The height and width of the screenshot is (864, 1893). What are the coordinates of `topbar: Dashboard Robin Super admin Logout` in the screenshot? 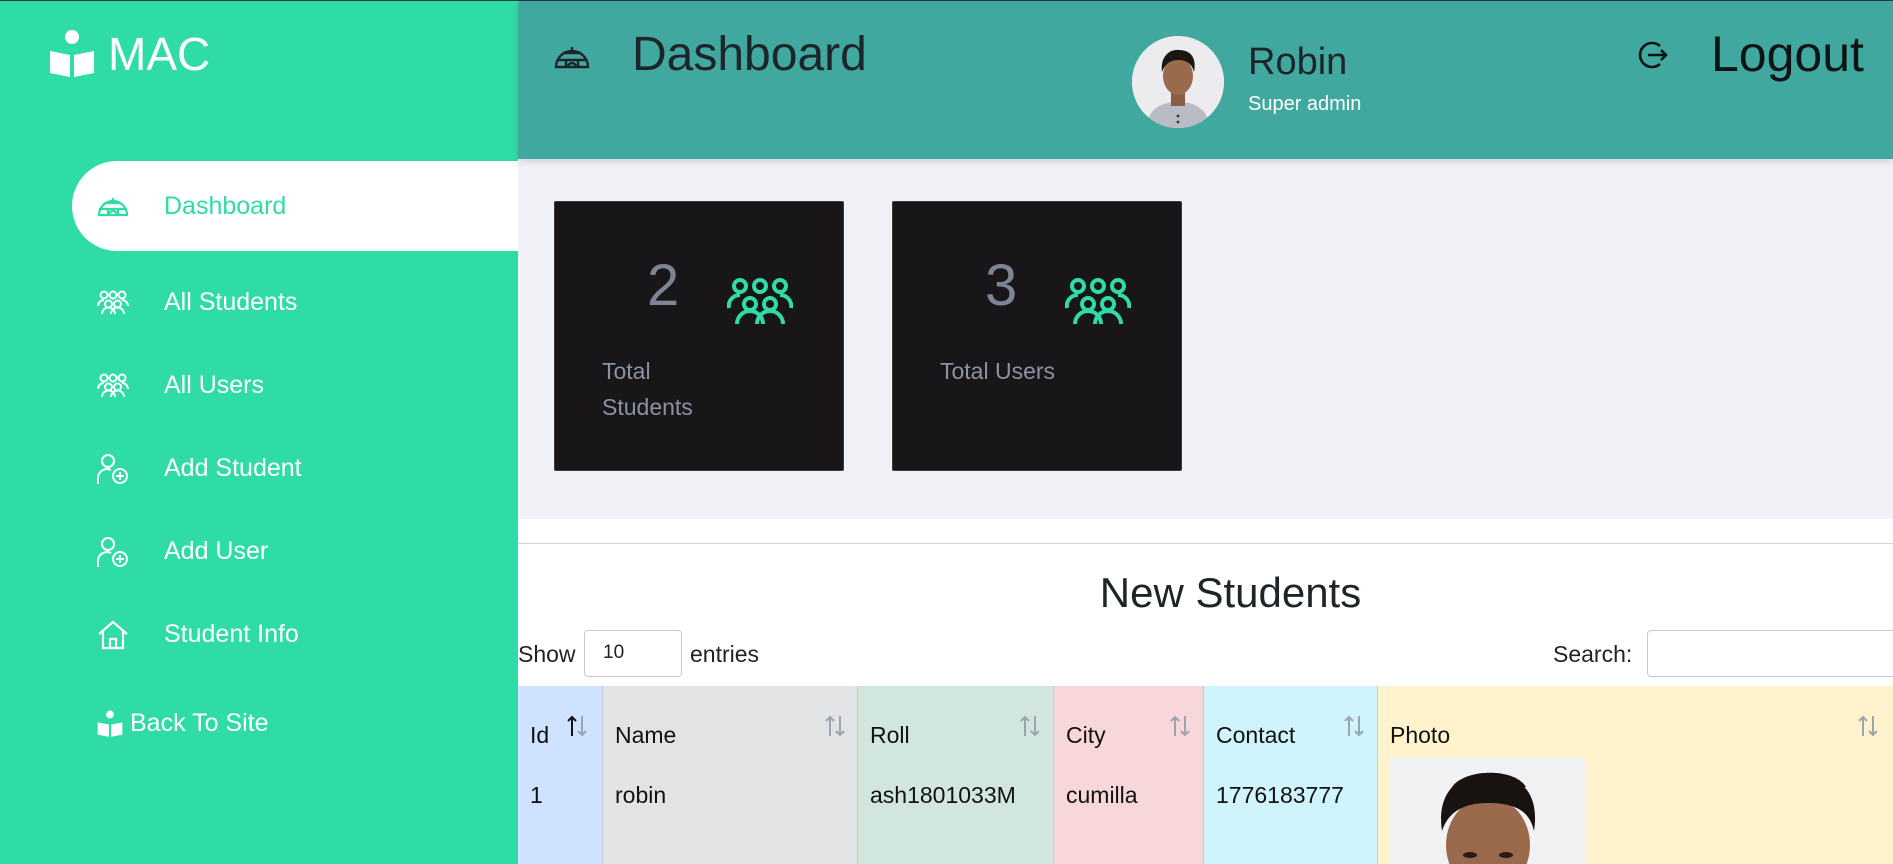 It's located at (1205, 79).